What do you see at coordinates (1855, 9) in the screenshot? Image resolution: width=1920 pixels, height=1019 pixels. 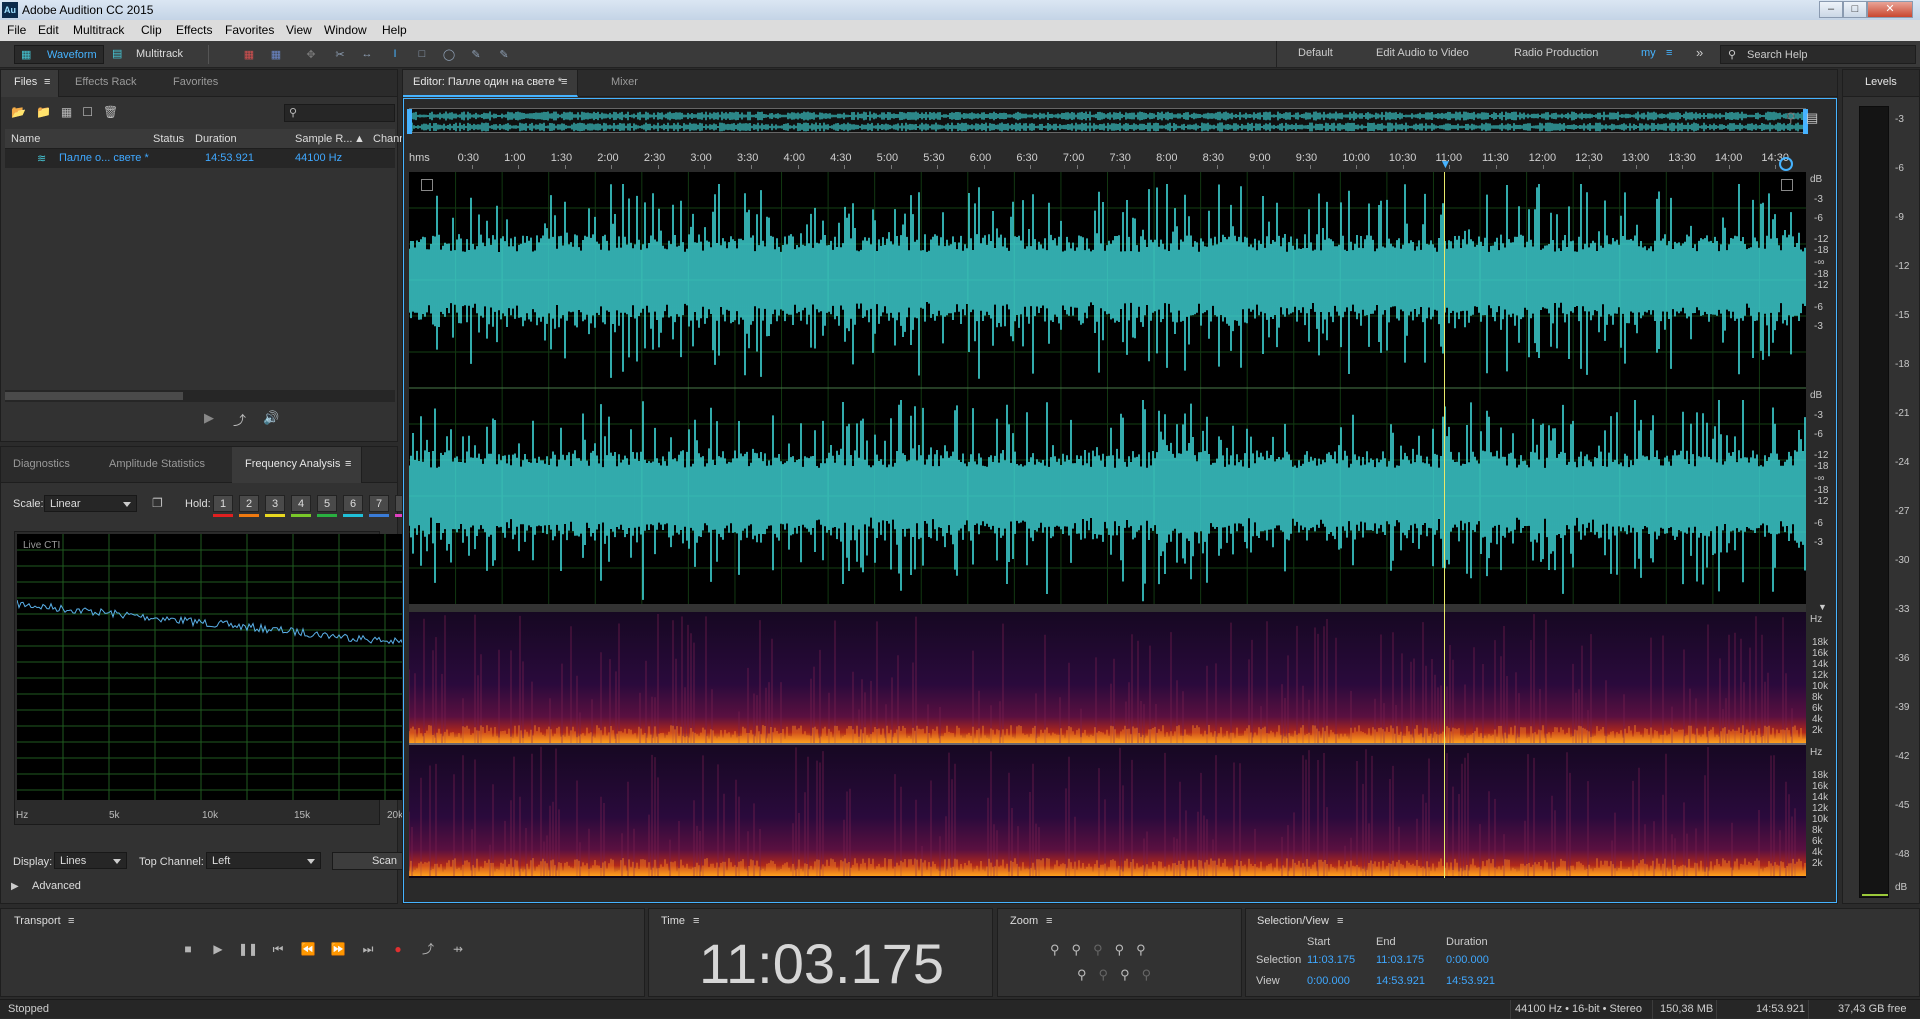 I see `maximize-button: □` at bounding box center [1855, 9].